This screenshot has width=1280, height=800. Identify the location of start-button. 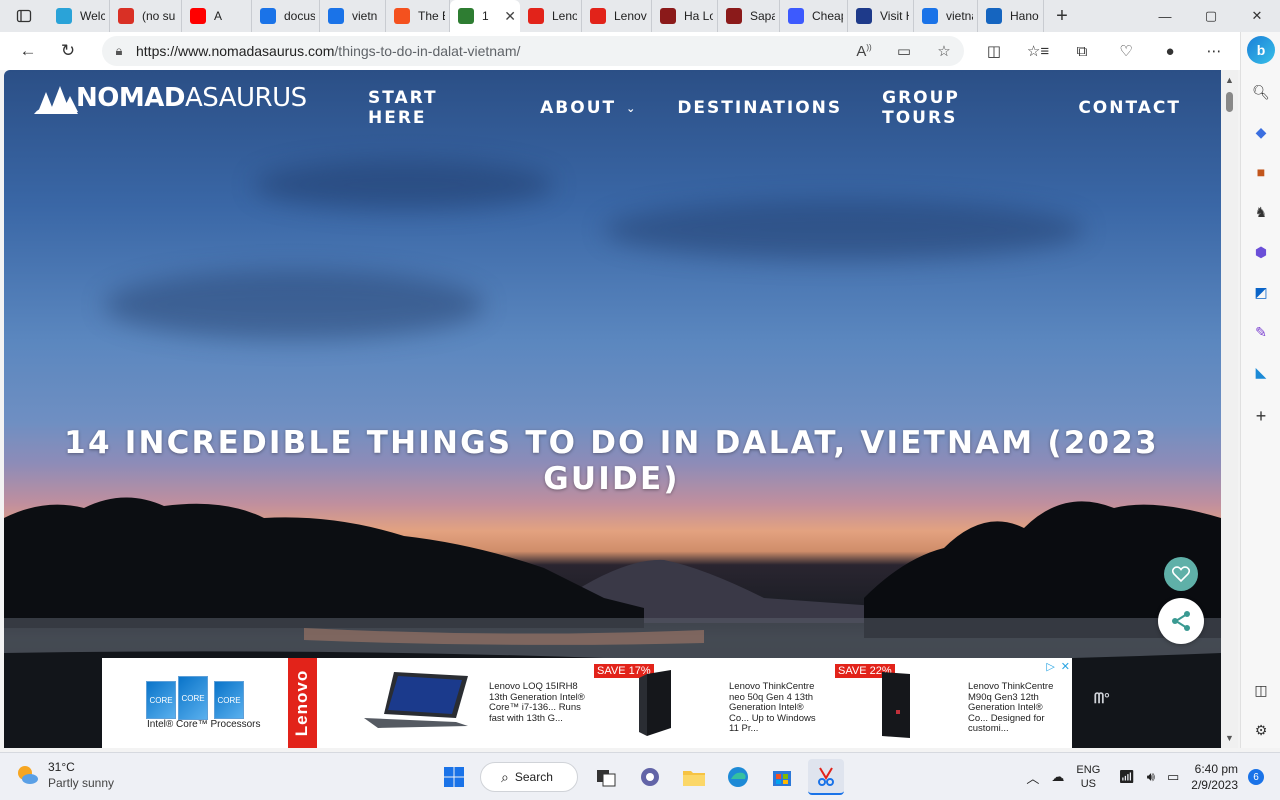
(454, 777).